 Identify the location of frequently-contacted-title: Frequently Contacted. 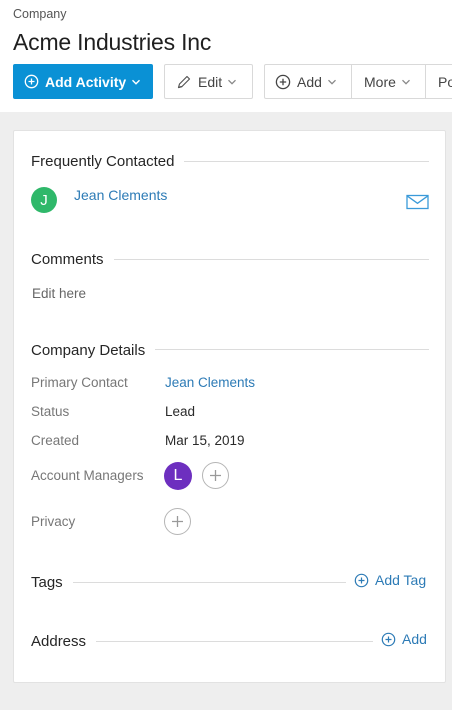
(108, 161).